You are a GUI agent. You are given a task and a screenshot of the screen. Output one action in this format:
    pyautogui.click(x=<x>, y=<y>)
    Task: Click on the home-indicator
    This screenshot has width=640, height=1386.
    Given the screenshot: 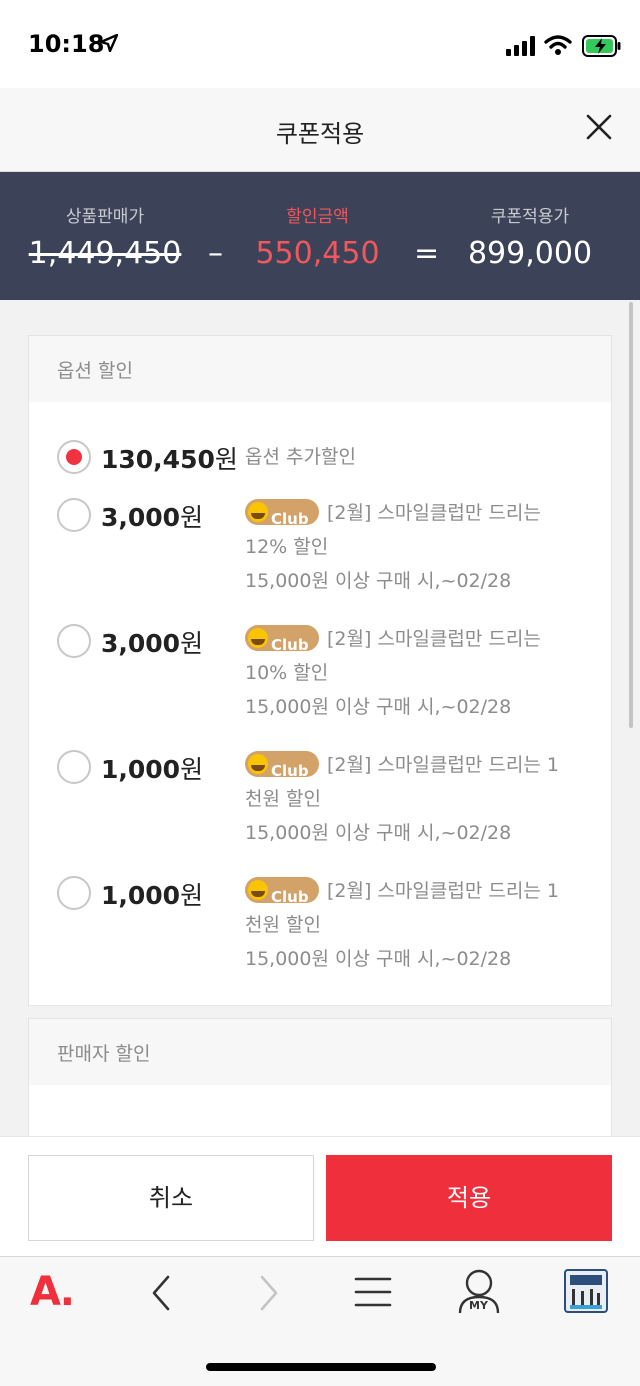 What is the action you would take?
    pyautogui.click(x=321, y=1367)
    